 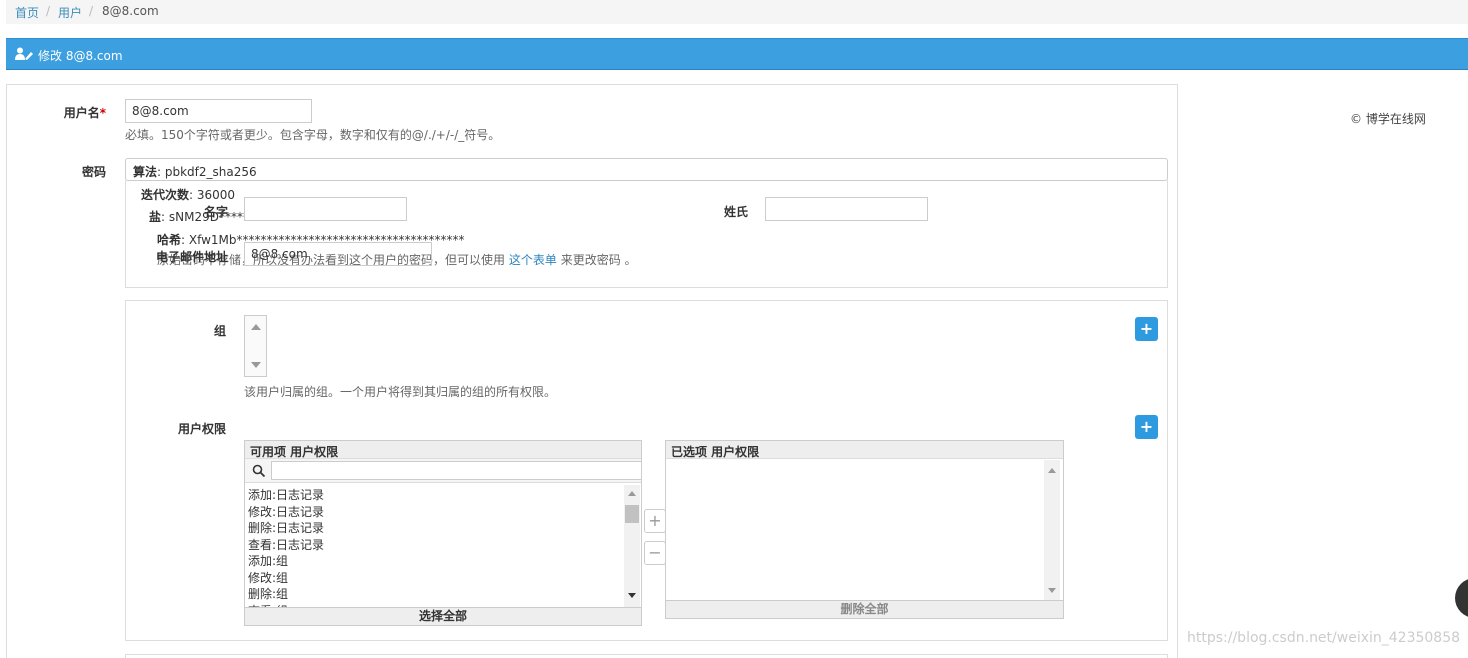 I want to click on required-mark: *, so click(x=102, y=113).